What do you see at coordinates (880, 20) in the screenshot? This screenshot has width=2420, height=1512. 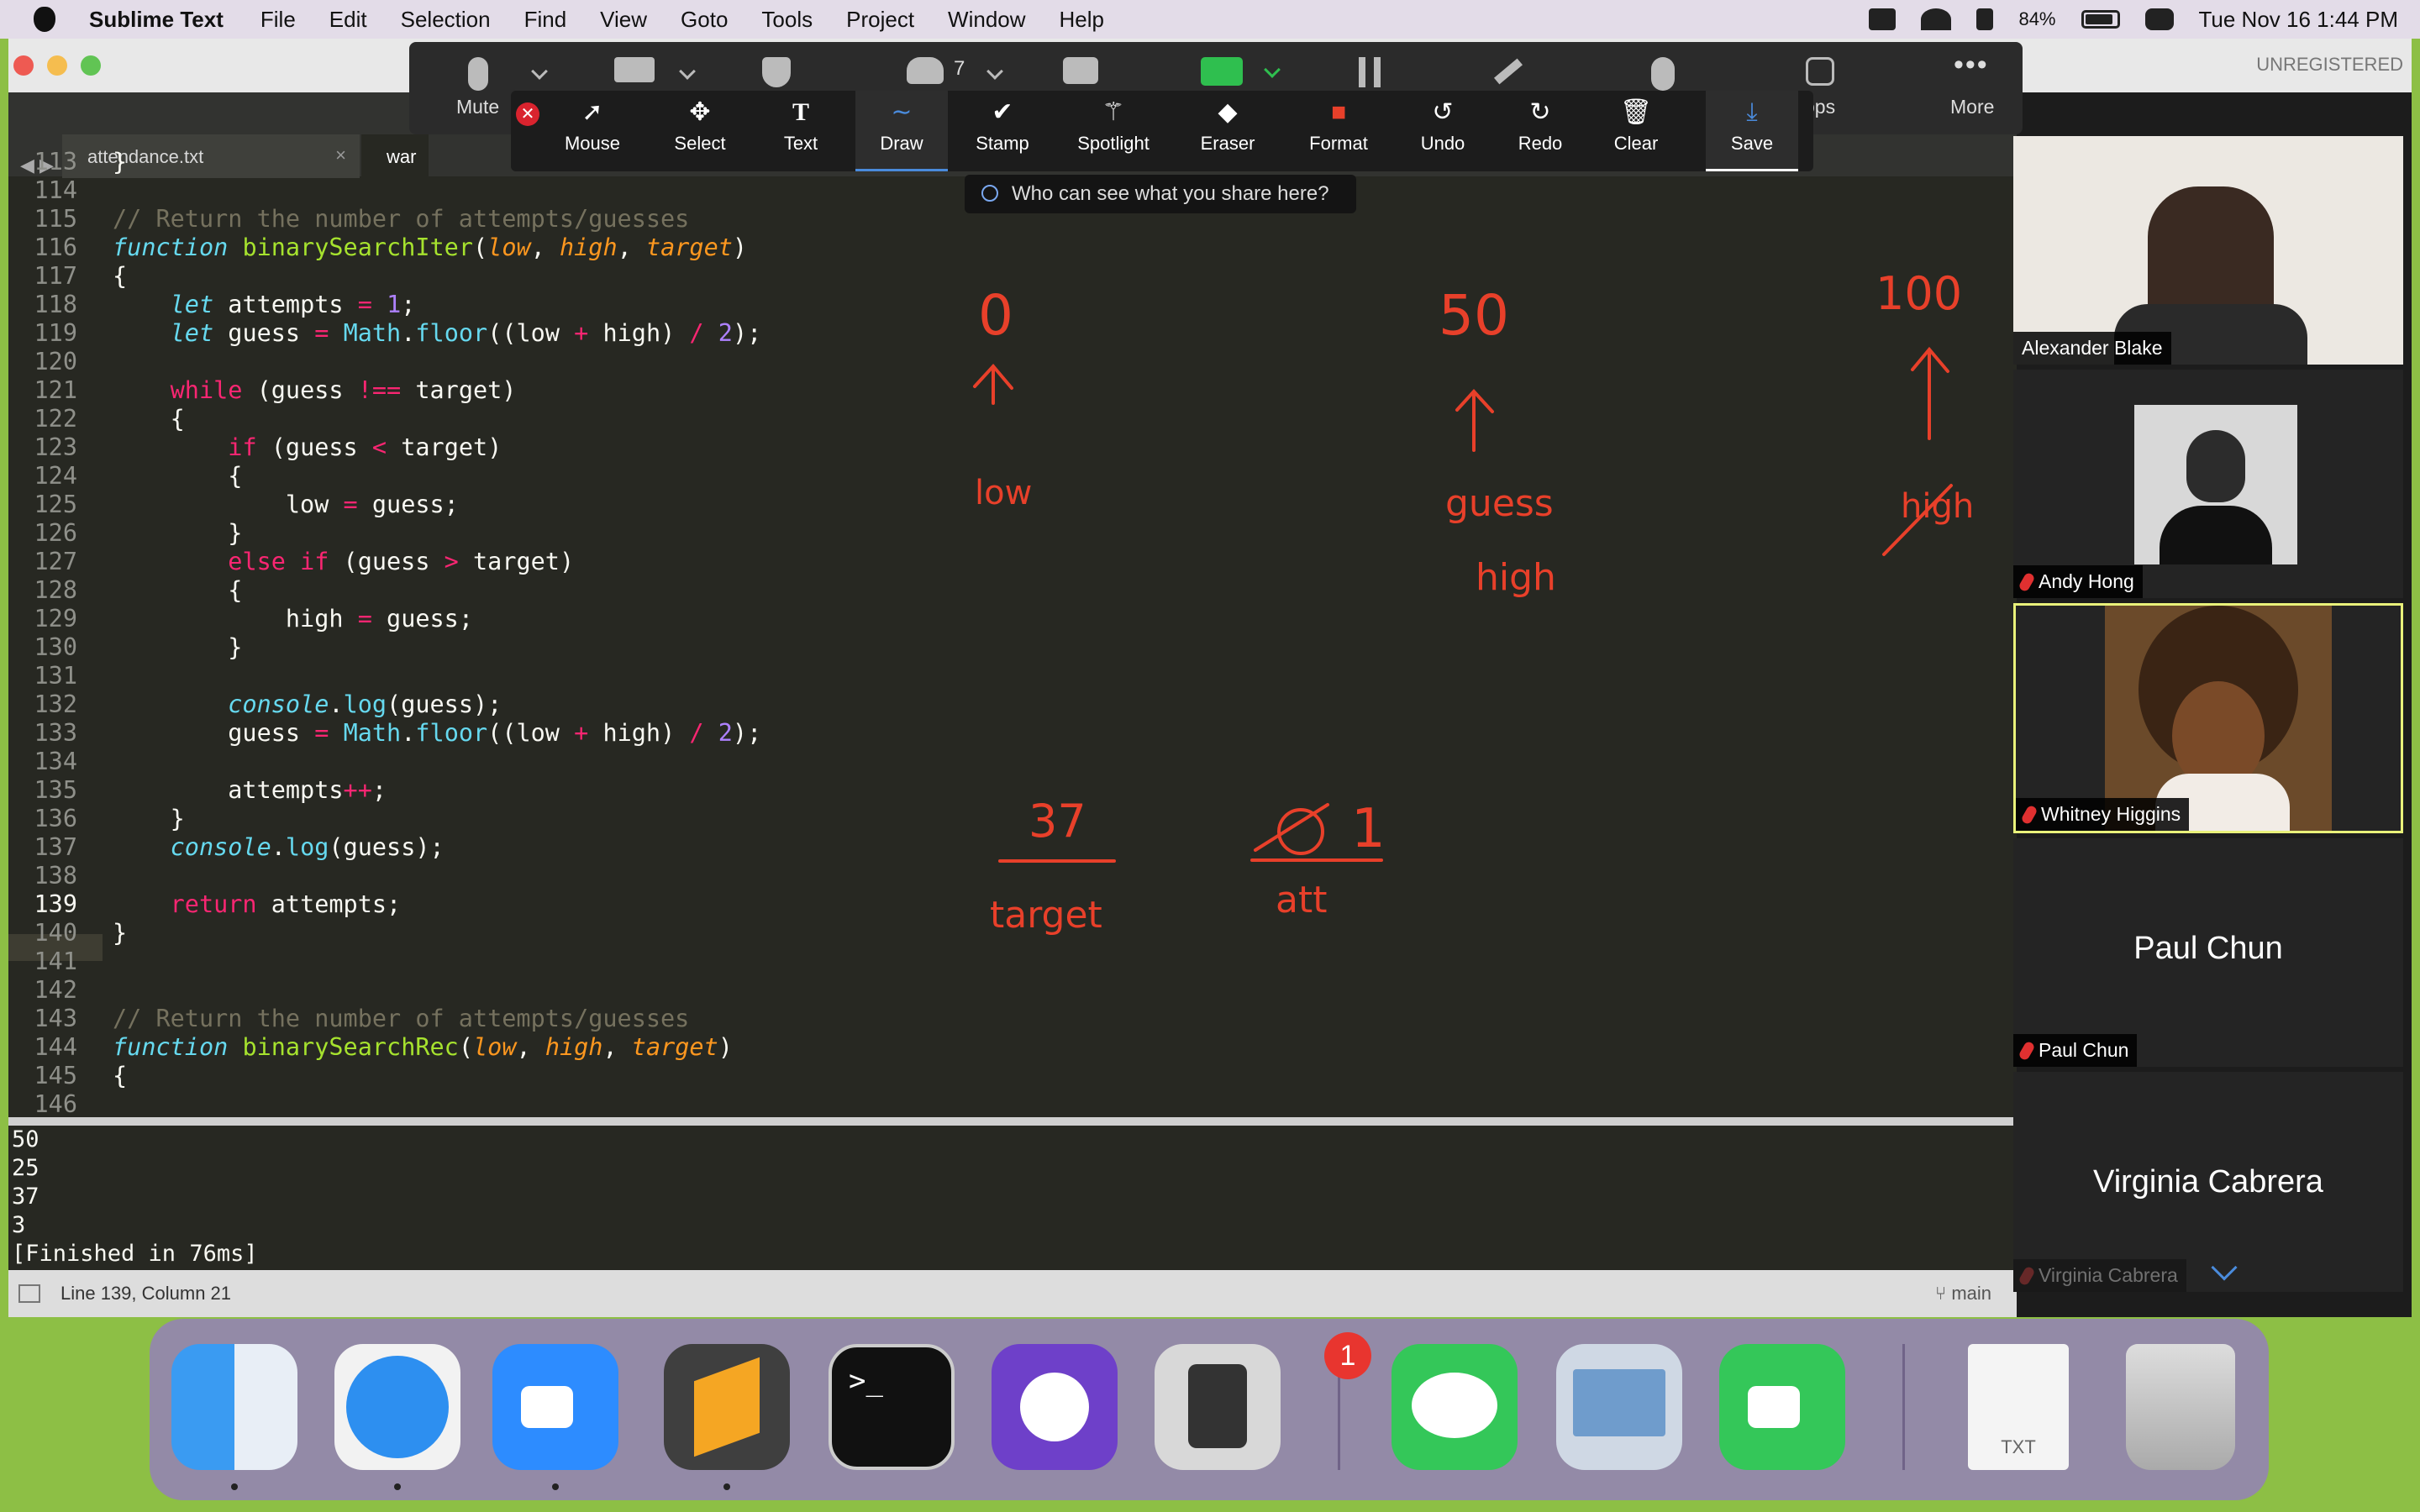 I see `menu-project: Project` at bounding box center [880, 20].